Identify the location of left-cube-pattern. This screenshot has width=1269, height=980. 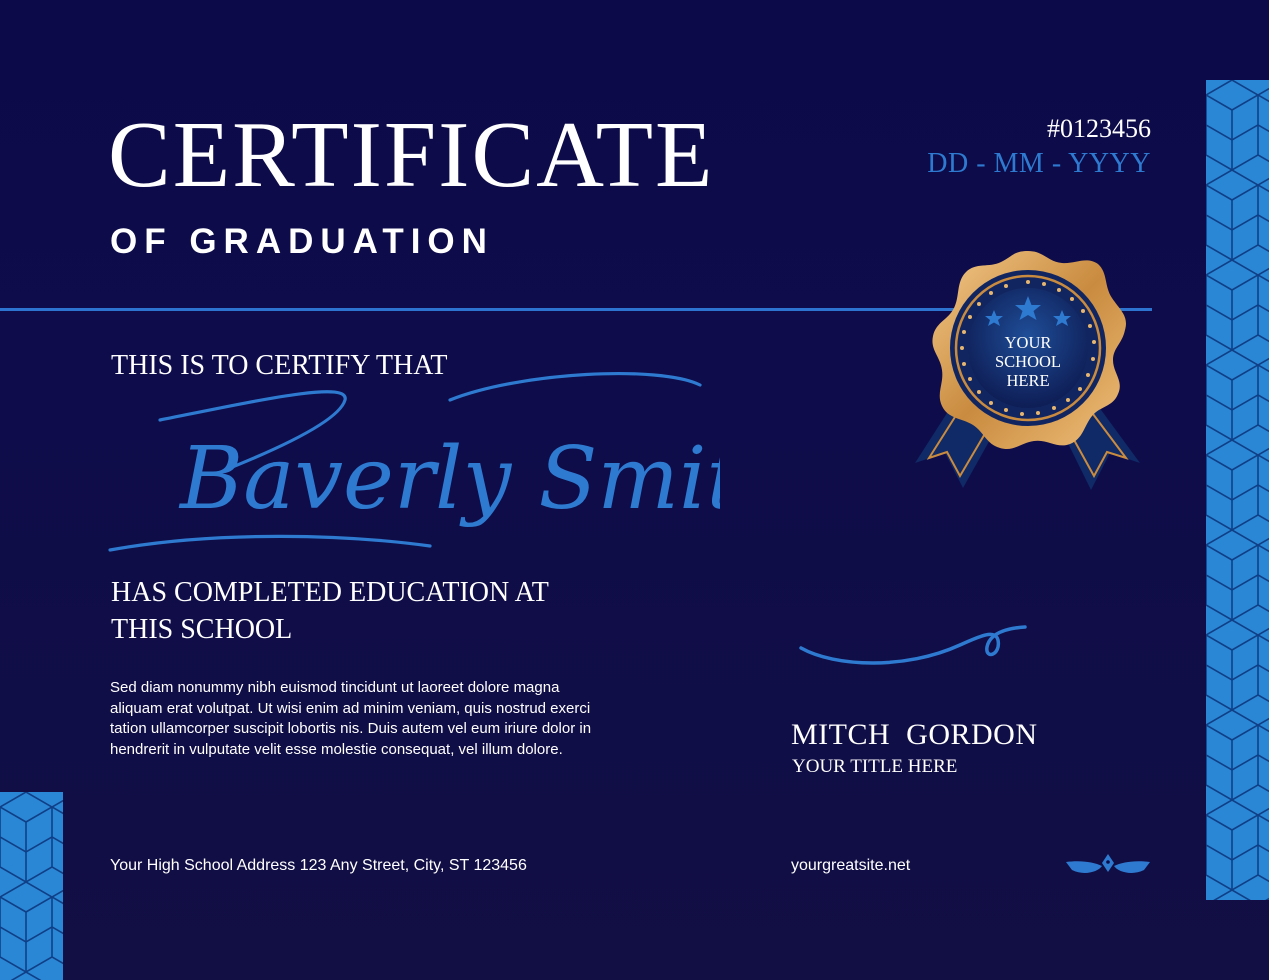
(31, 886).